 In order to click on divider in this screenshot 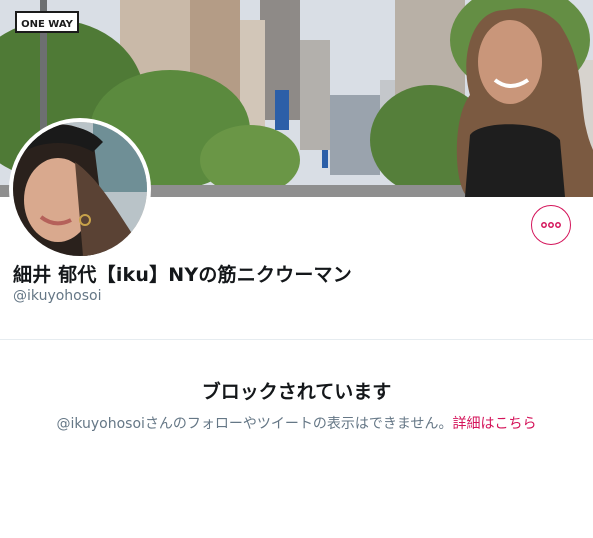, I will do `click(296, 339)`.